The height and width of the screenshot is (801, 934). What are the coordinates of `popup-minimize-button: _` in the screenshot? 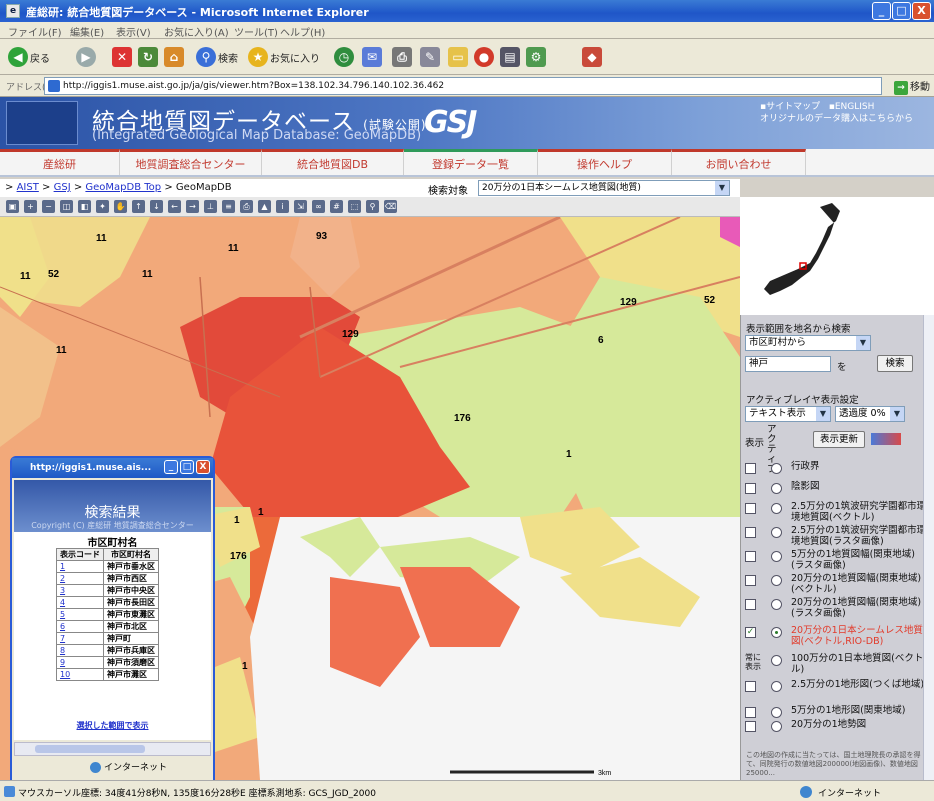 It's located at (171, 467).